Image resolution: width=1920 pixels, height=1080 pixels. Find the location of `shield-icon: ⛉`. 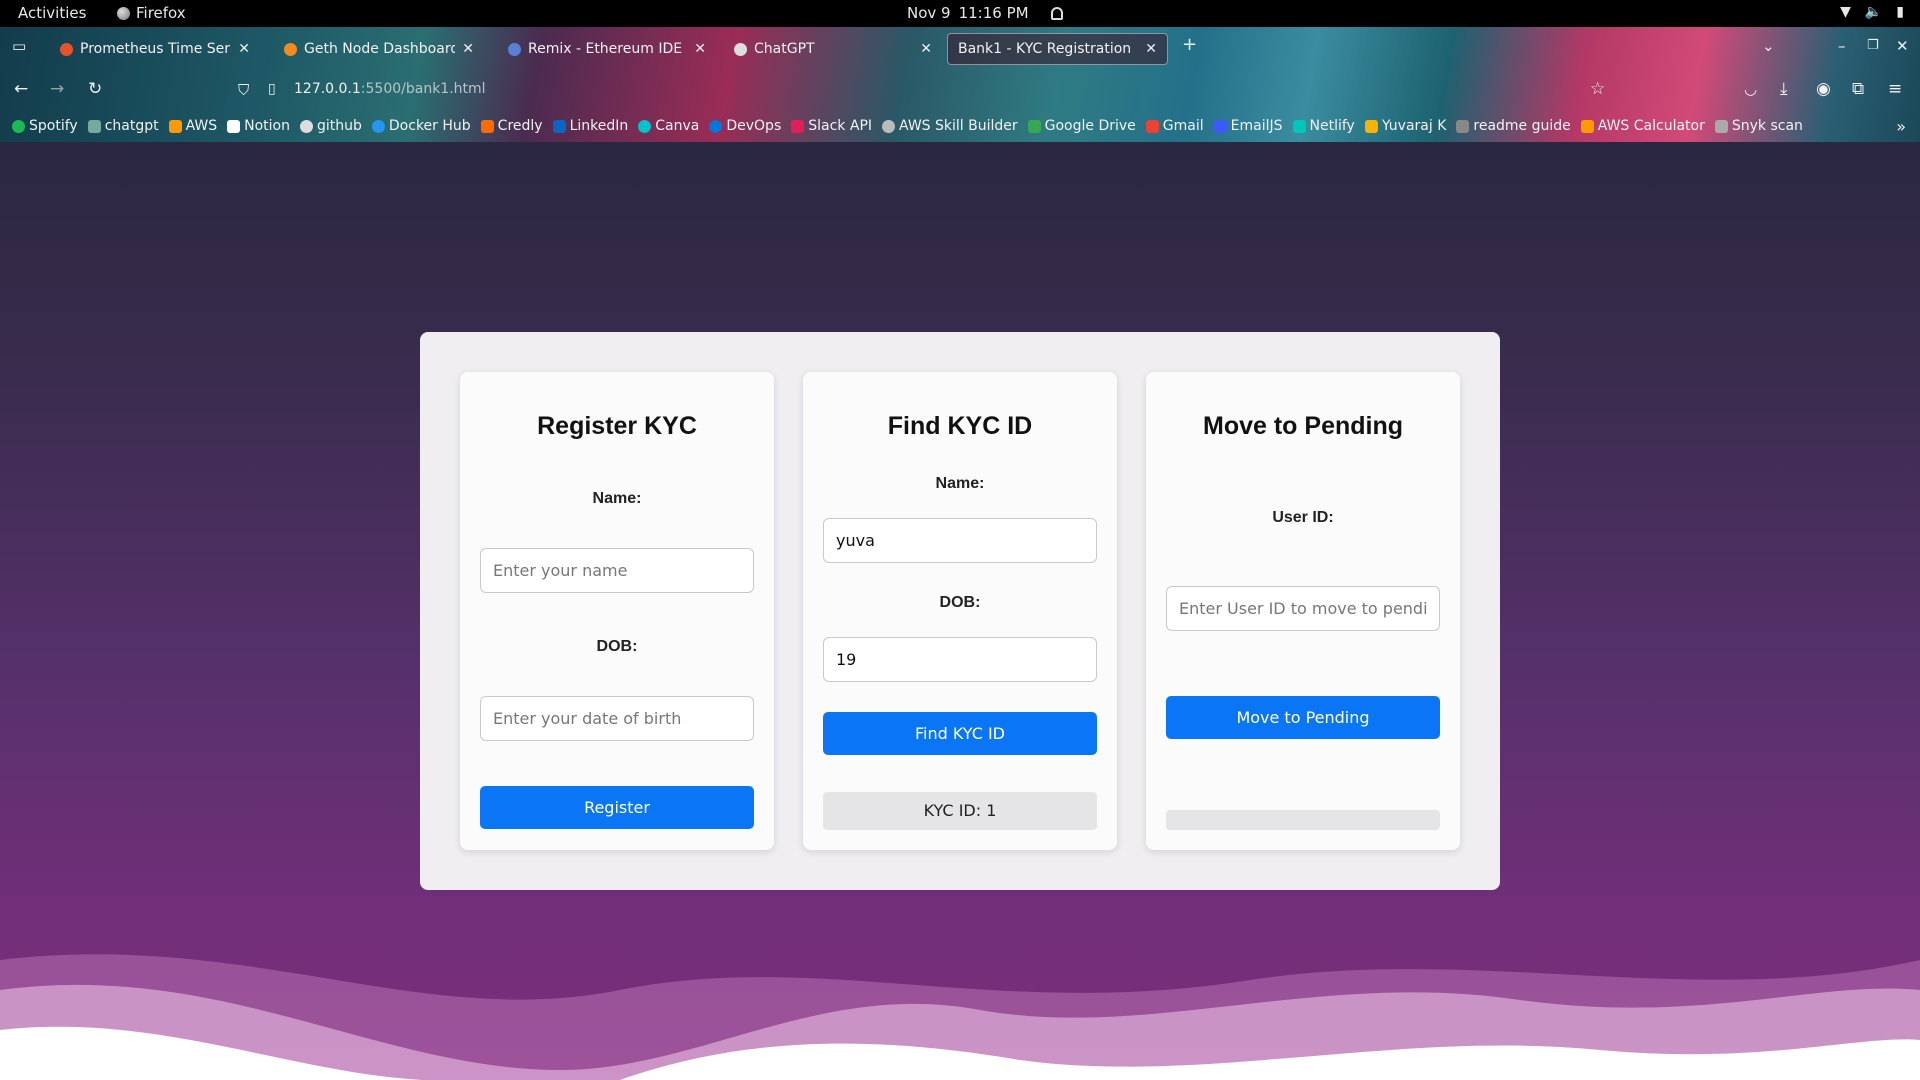

shield-icon: ⛉ is located at coordinates (243, 90).